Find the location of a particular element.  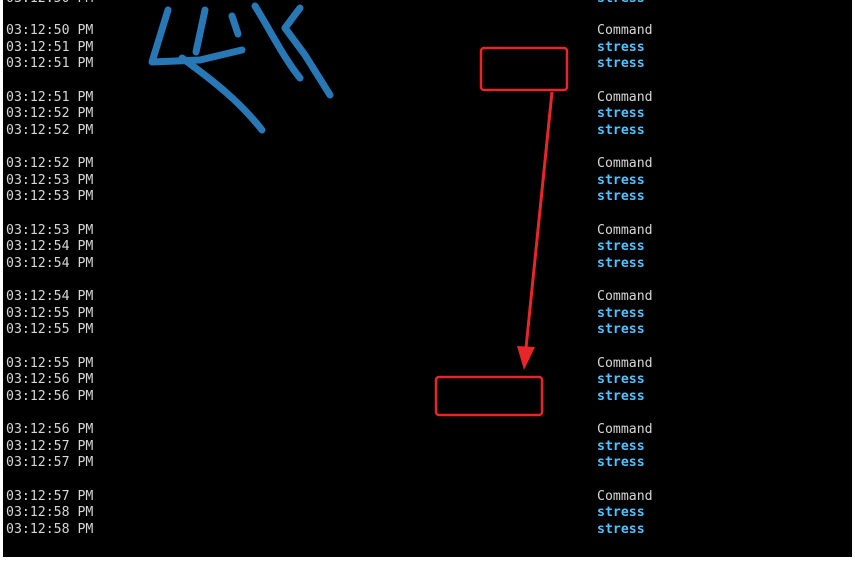

header-time: 03:12:56 PM is located at coordinates (50, 429).